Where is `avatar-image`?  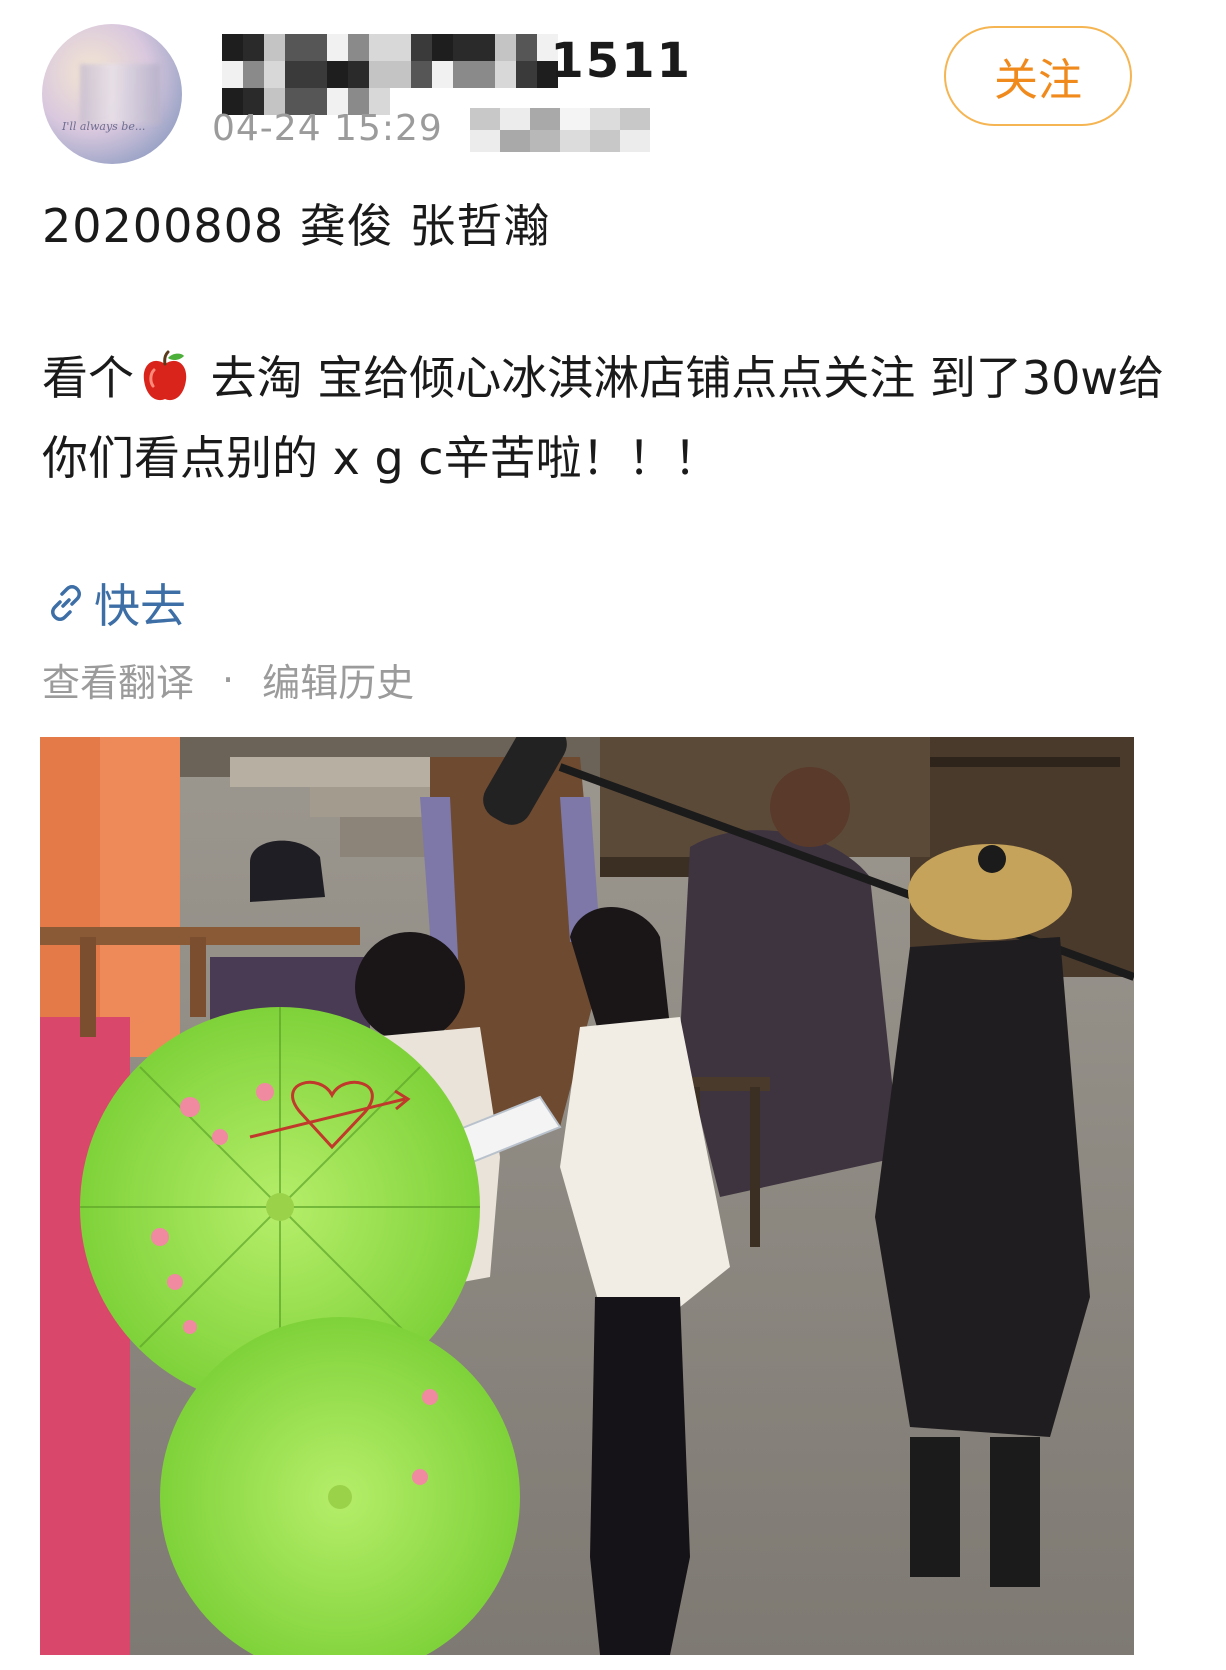
avatar-image is located at coordinates (120, 94).